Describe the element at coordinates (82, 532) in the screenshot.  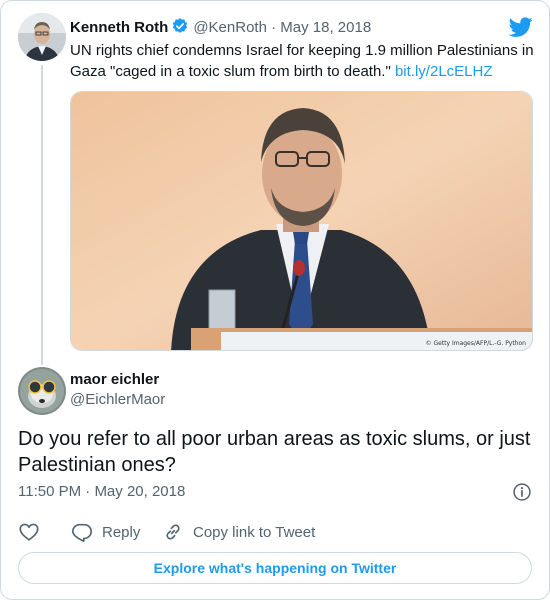
I see `speech-bubble-icon` at that location.